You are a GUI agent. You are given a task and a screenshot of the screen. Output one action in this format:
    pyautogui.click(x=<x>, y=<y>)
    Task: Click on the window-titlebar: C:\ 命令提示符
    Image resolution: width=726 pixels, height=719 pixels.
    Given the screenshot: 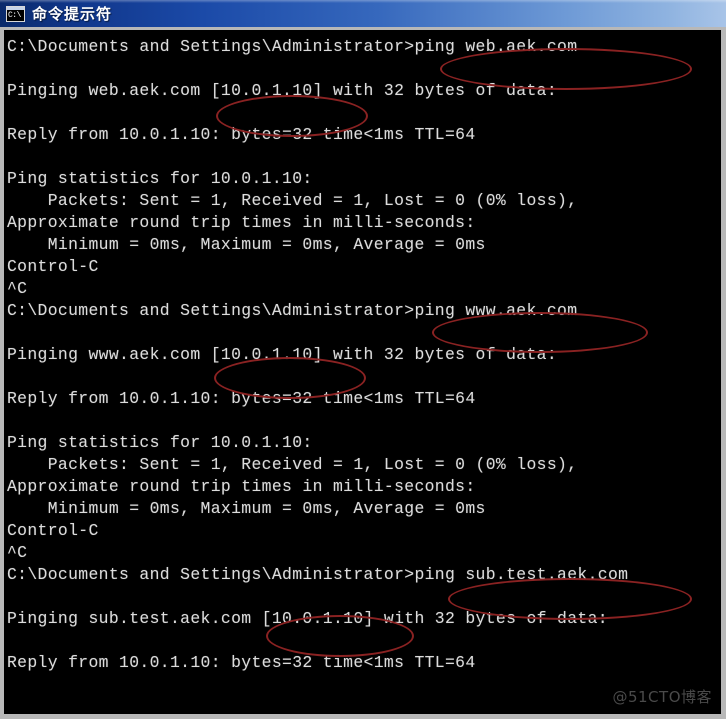 What is the action you would take?
    pyautogui.click(x=363, y=13)
    